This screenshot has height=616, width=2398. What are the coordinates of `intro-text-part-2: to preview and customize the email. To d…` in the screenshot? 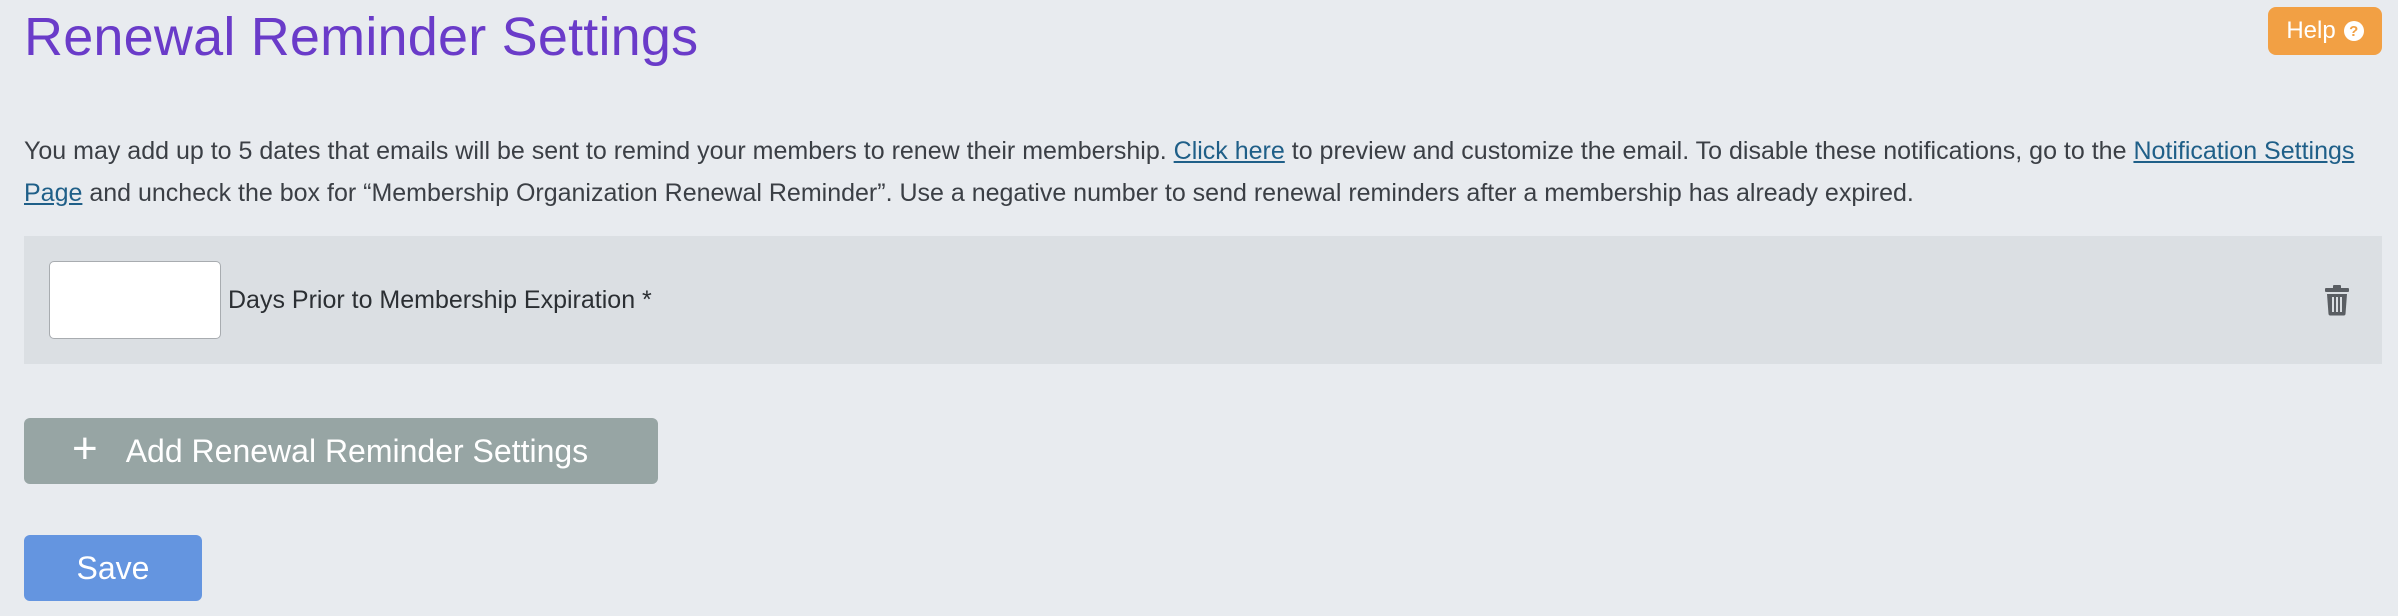 It's located at (1709, 151).